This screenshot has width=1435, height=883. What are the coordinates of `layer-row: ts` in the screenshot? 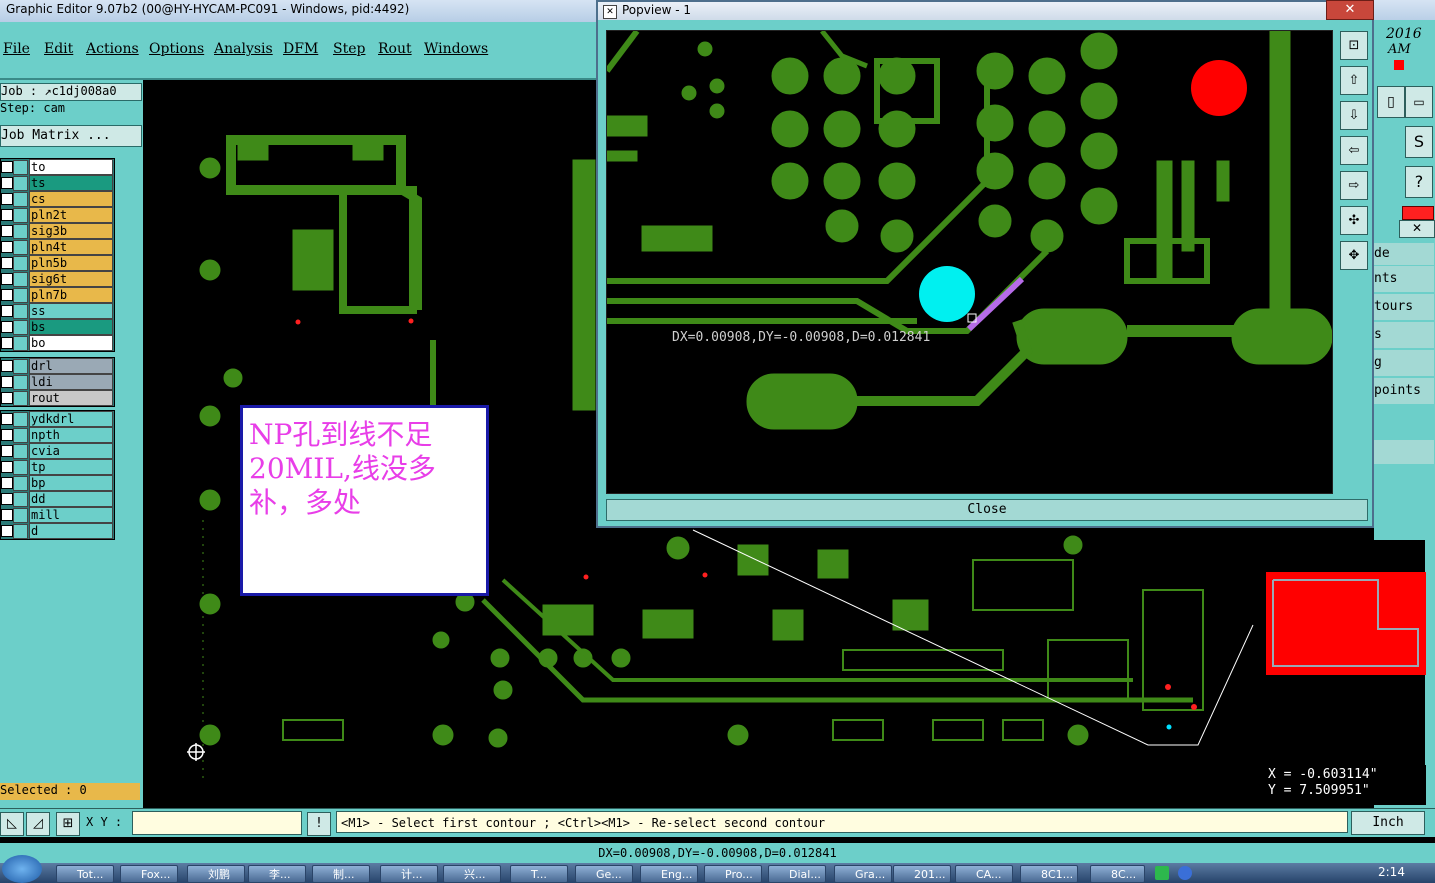 It's located at (57, 183).